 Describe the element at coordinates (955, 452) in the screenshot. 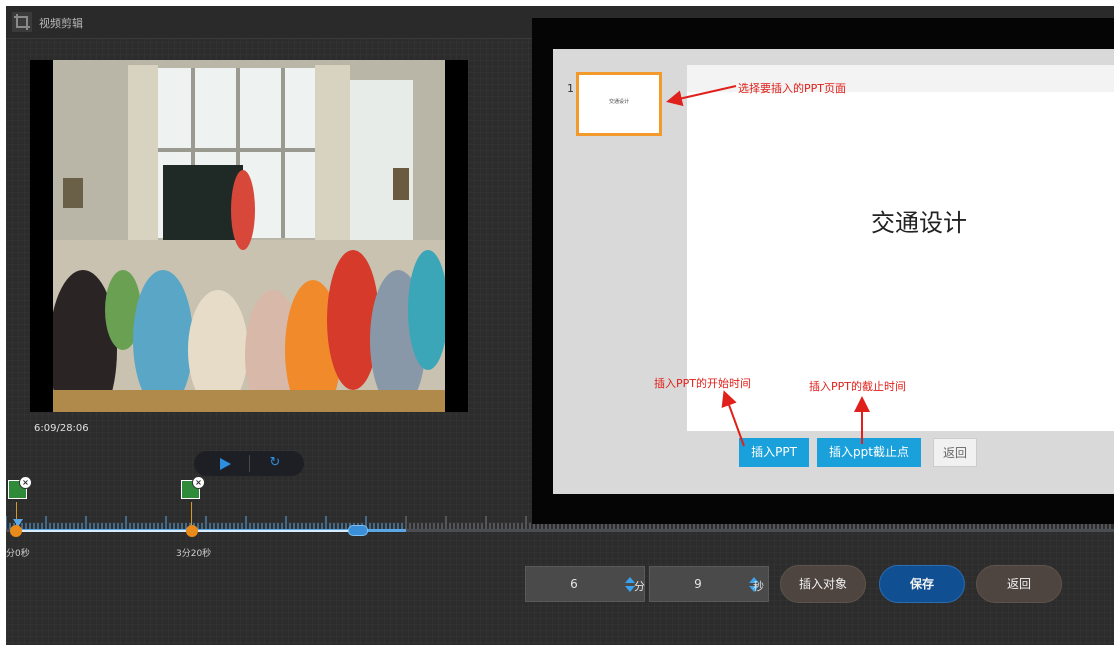

I see `dialog-back-button: 返回` at that location.